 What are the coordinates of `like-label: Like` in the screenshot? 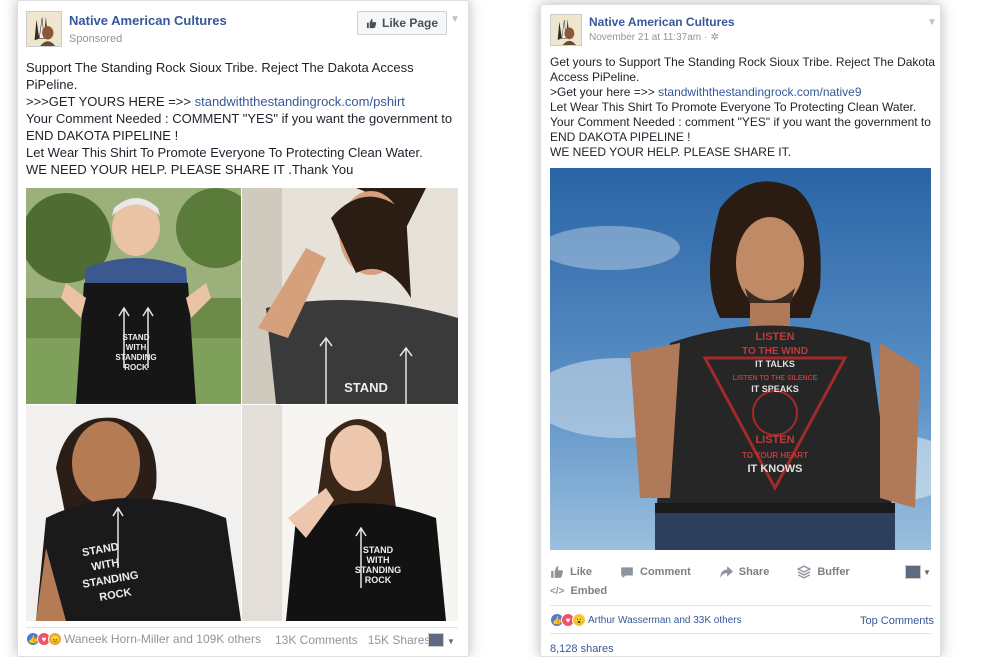 It's located at (581, 572).